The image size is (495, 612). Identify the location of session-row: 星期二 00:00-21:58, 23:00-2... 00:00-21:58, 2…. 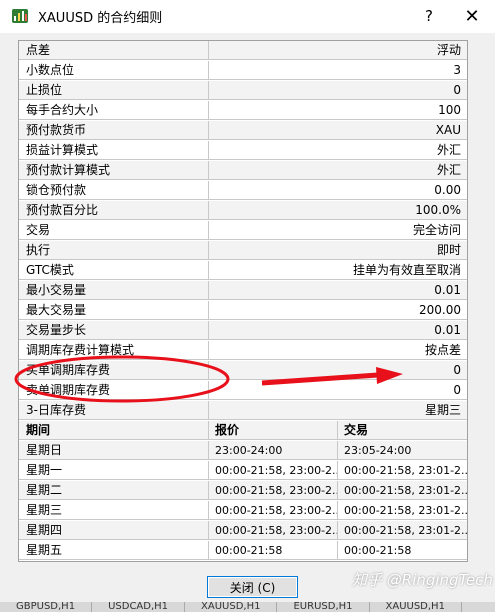
(243, 491).